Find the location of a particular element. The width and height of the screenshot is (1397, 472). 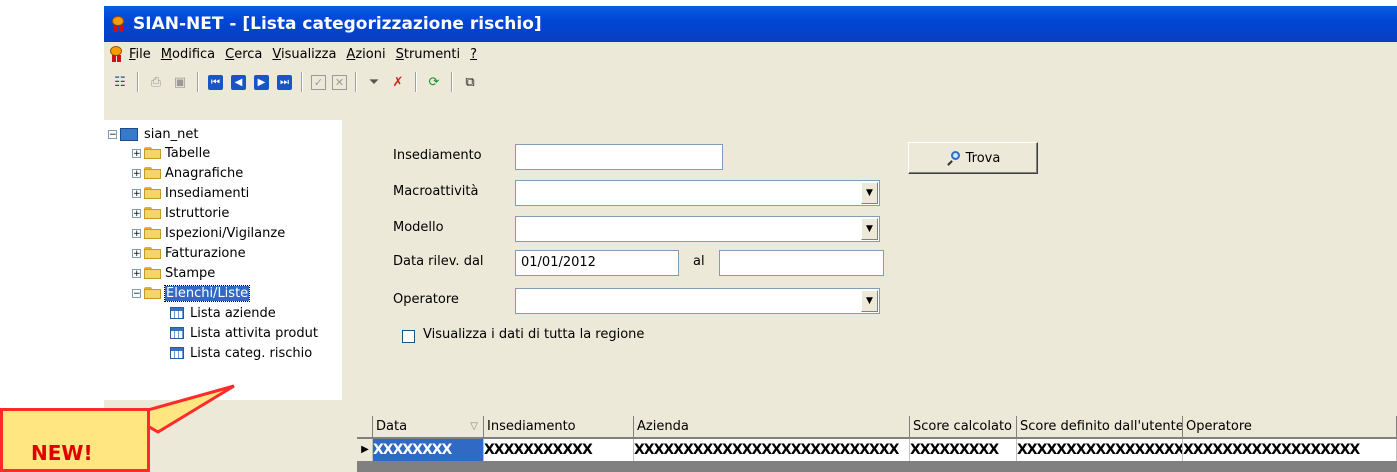

callout-pointer is located at coordinates (174, 409).